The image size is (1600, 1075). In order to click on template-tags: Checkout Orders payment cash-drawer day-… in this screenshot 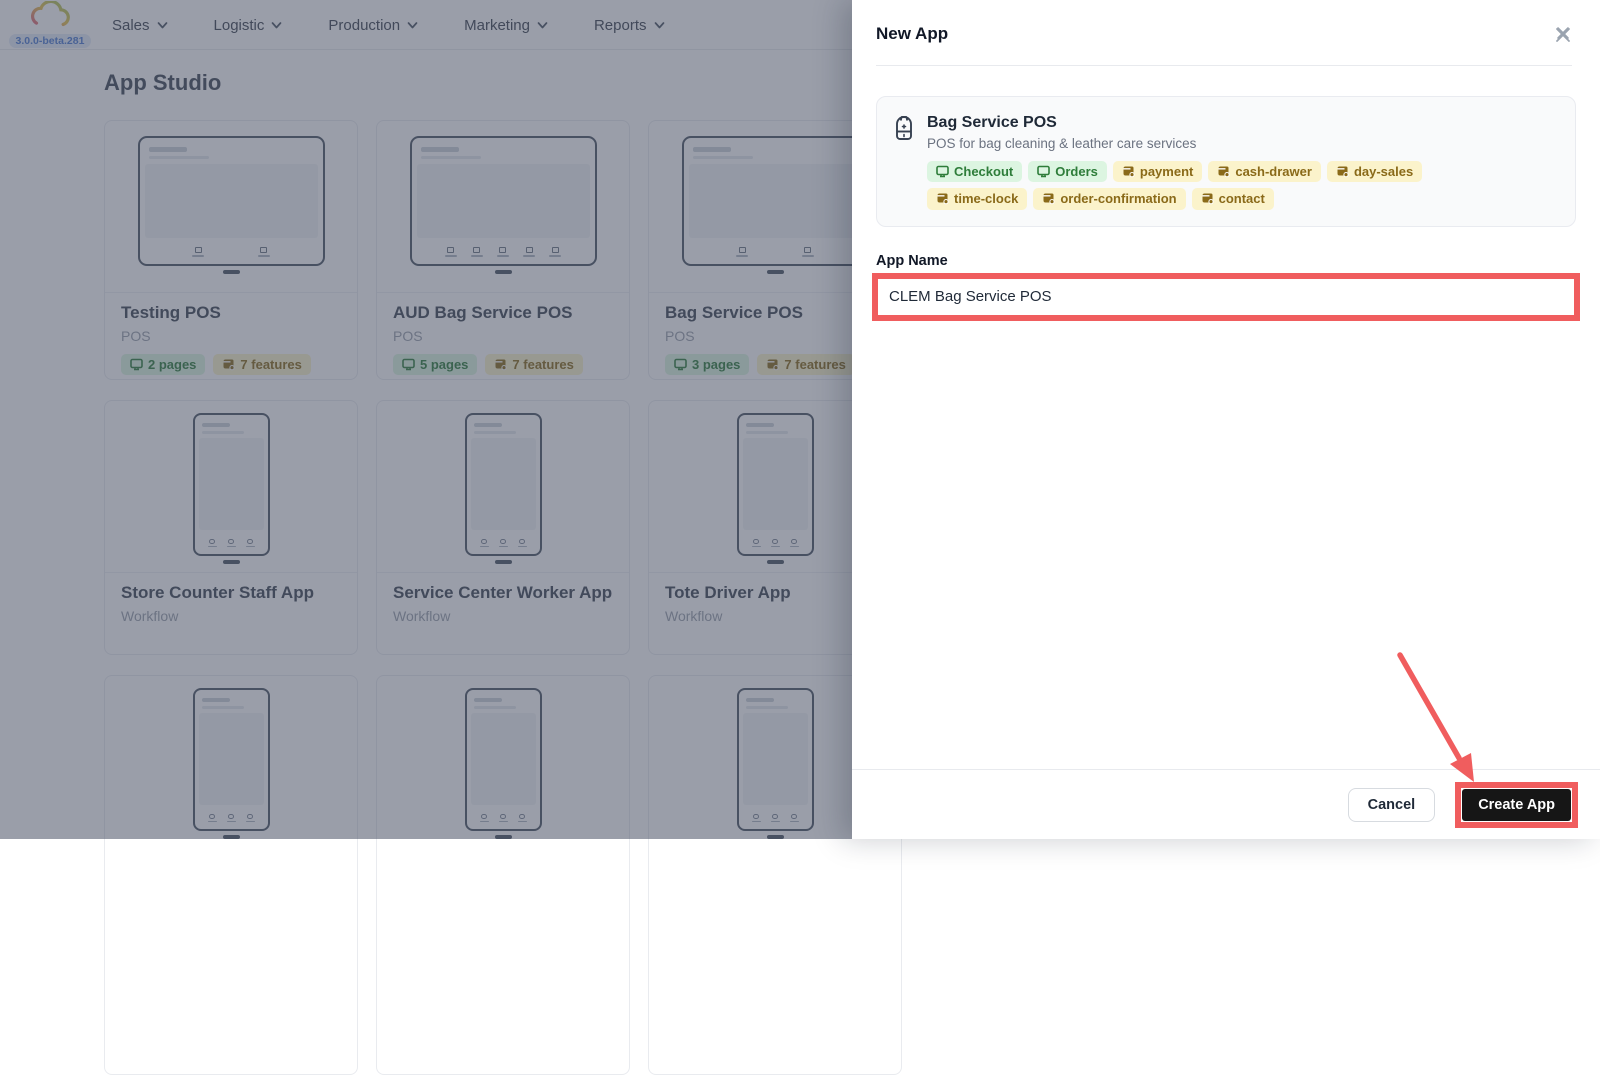, I will do `click(1207, 185)`.